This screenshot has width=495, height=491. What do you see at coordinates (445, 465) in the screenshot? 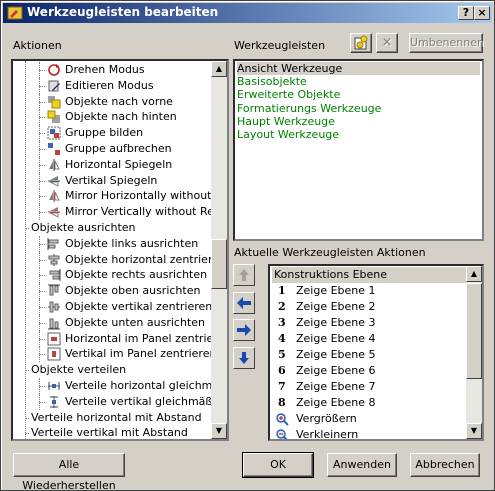
I see `cancel-button: Abbrechen` at bounding box center [445, 465].